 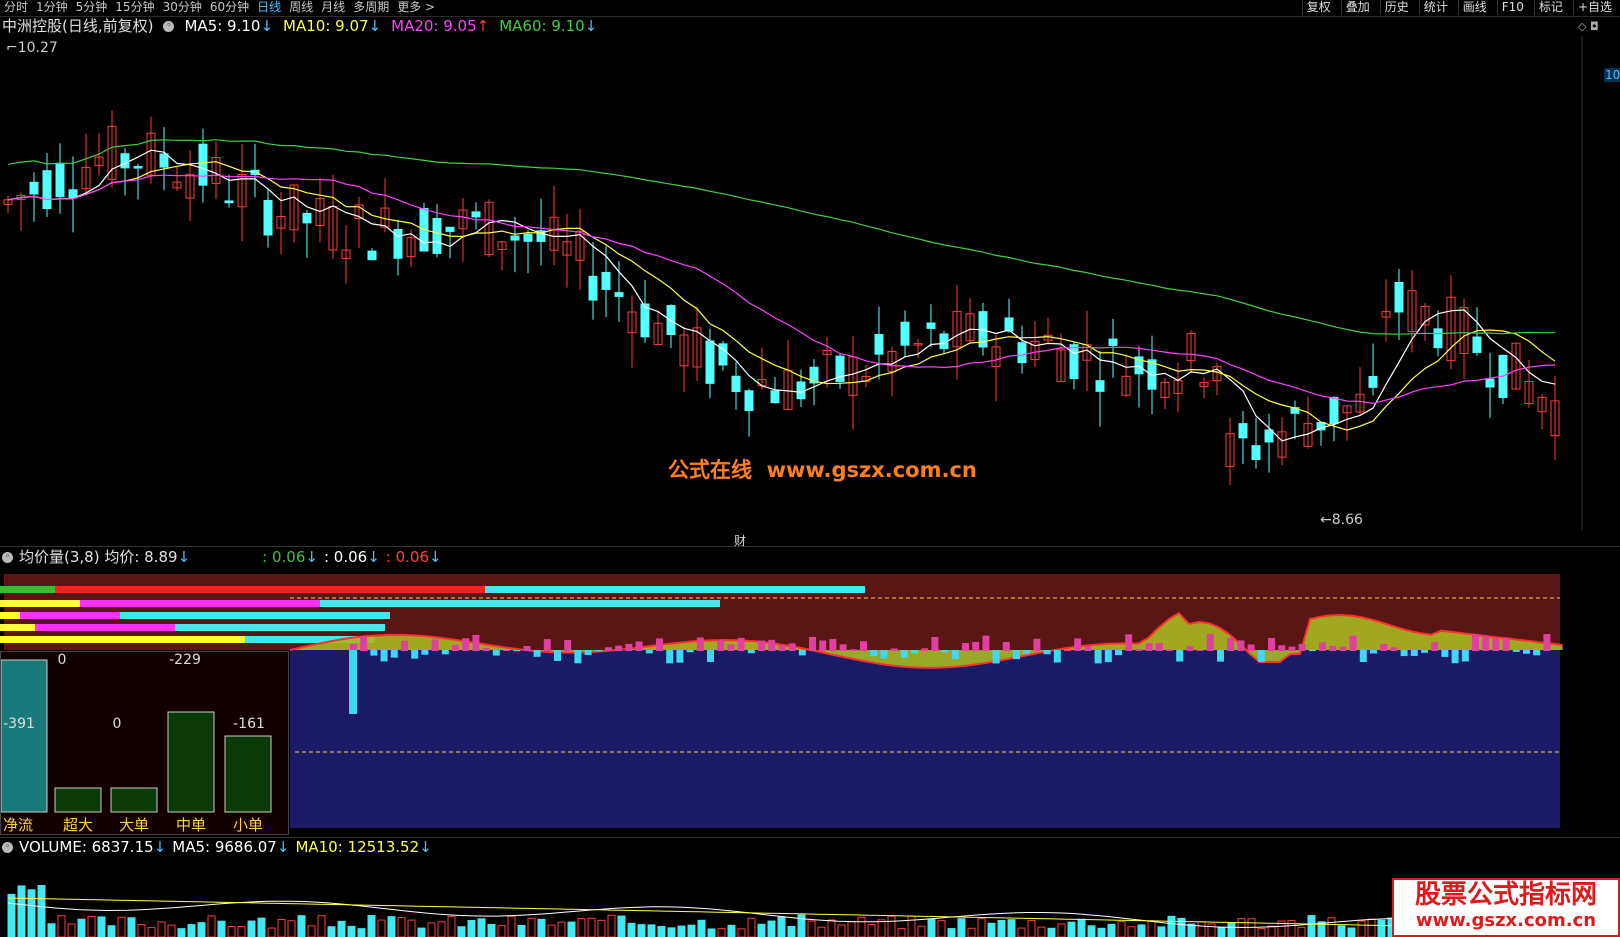 I want to click on volume-chart, so click(x=810, y=897).